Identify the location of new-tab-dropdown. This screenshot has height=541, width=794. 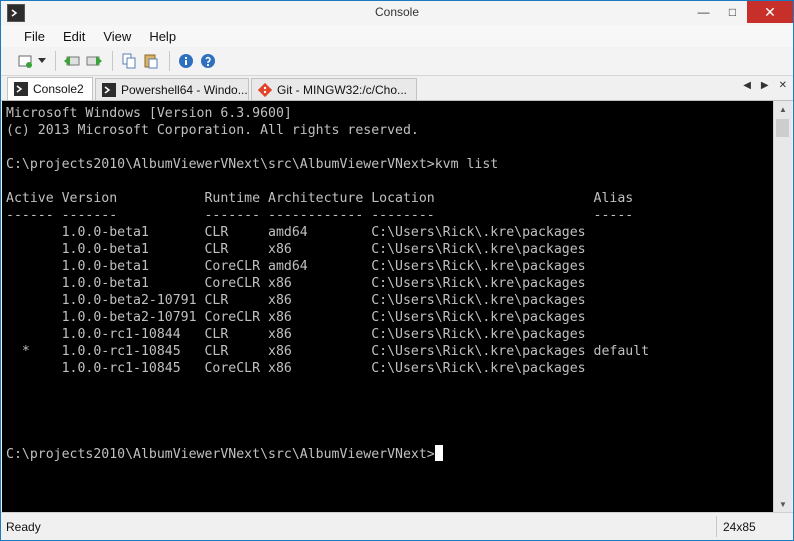
(42, 61).